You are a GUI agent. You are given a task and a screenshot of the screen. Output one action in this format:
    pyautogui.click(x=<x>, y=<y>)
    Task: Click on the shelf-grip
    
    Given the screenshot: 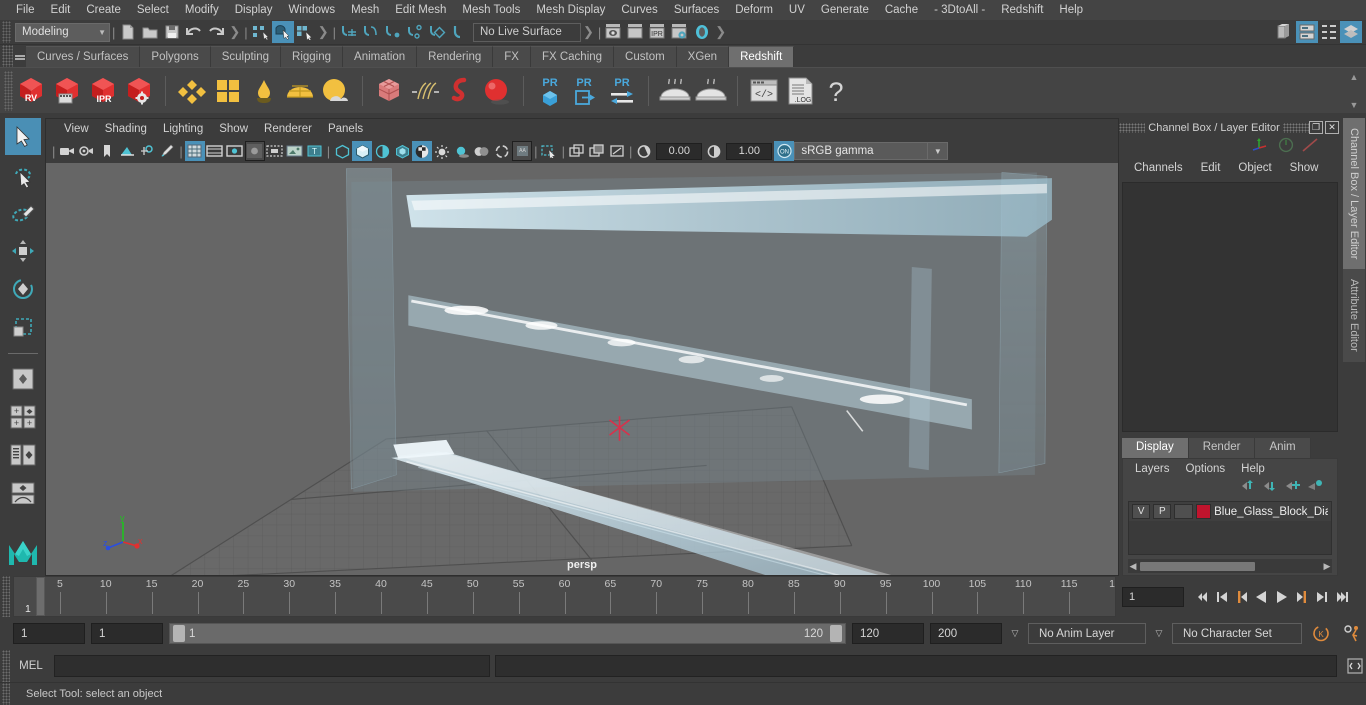 What is the action you would take?
    pyautogui.click(x=7, y=56)
    